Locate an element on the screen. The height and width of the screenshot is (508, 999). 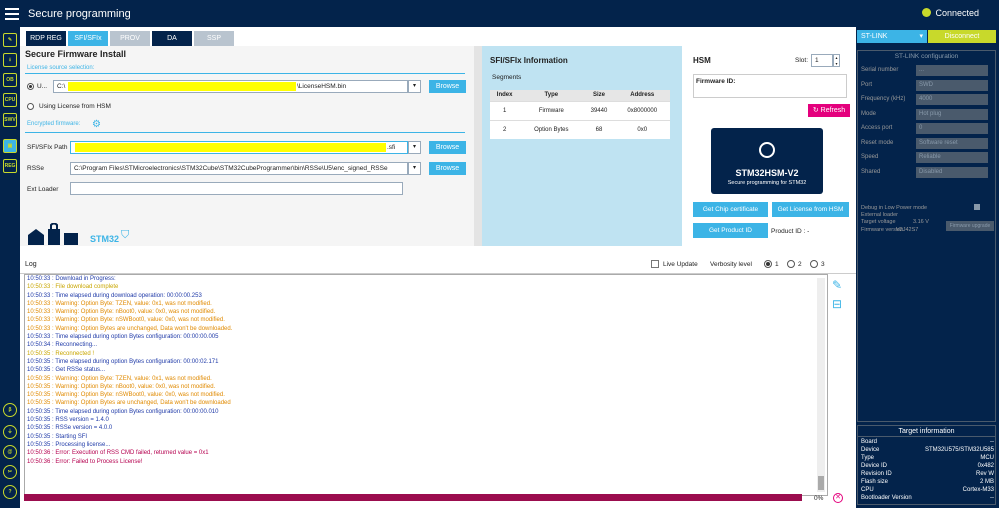
status-dot-icon is located at coordinates (927, 12).